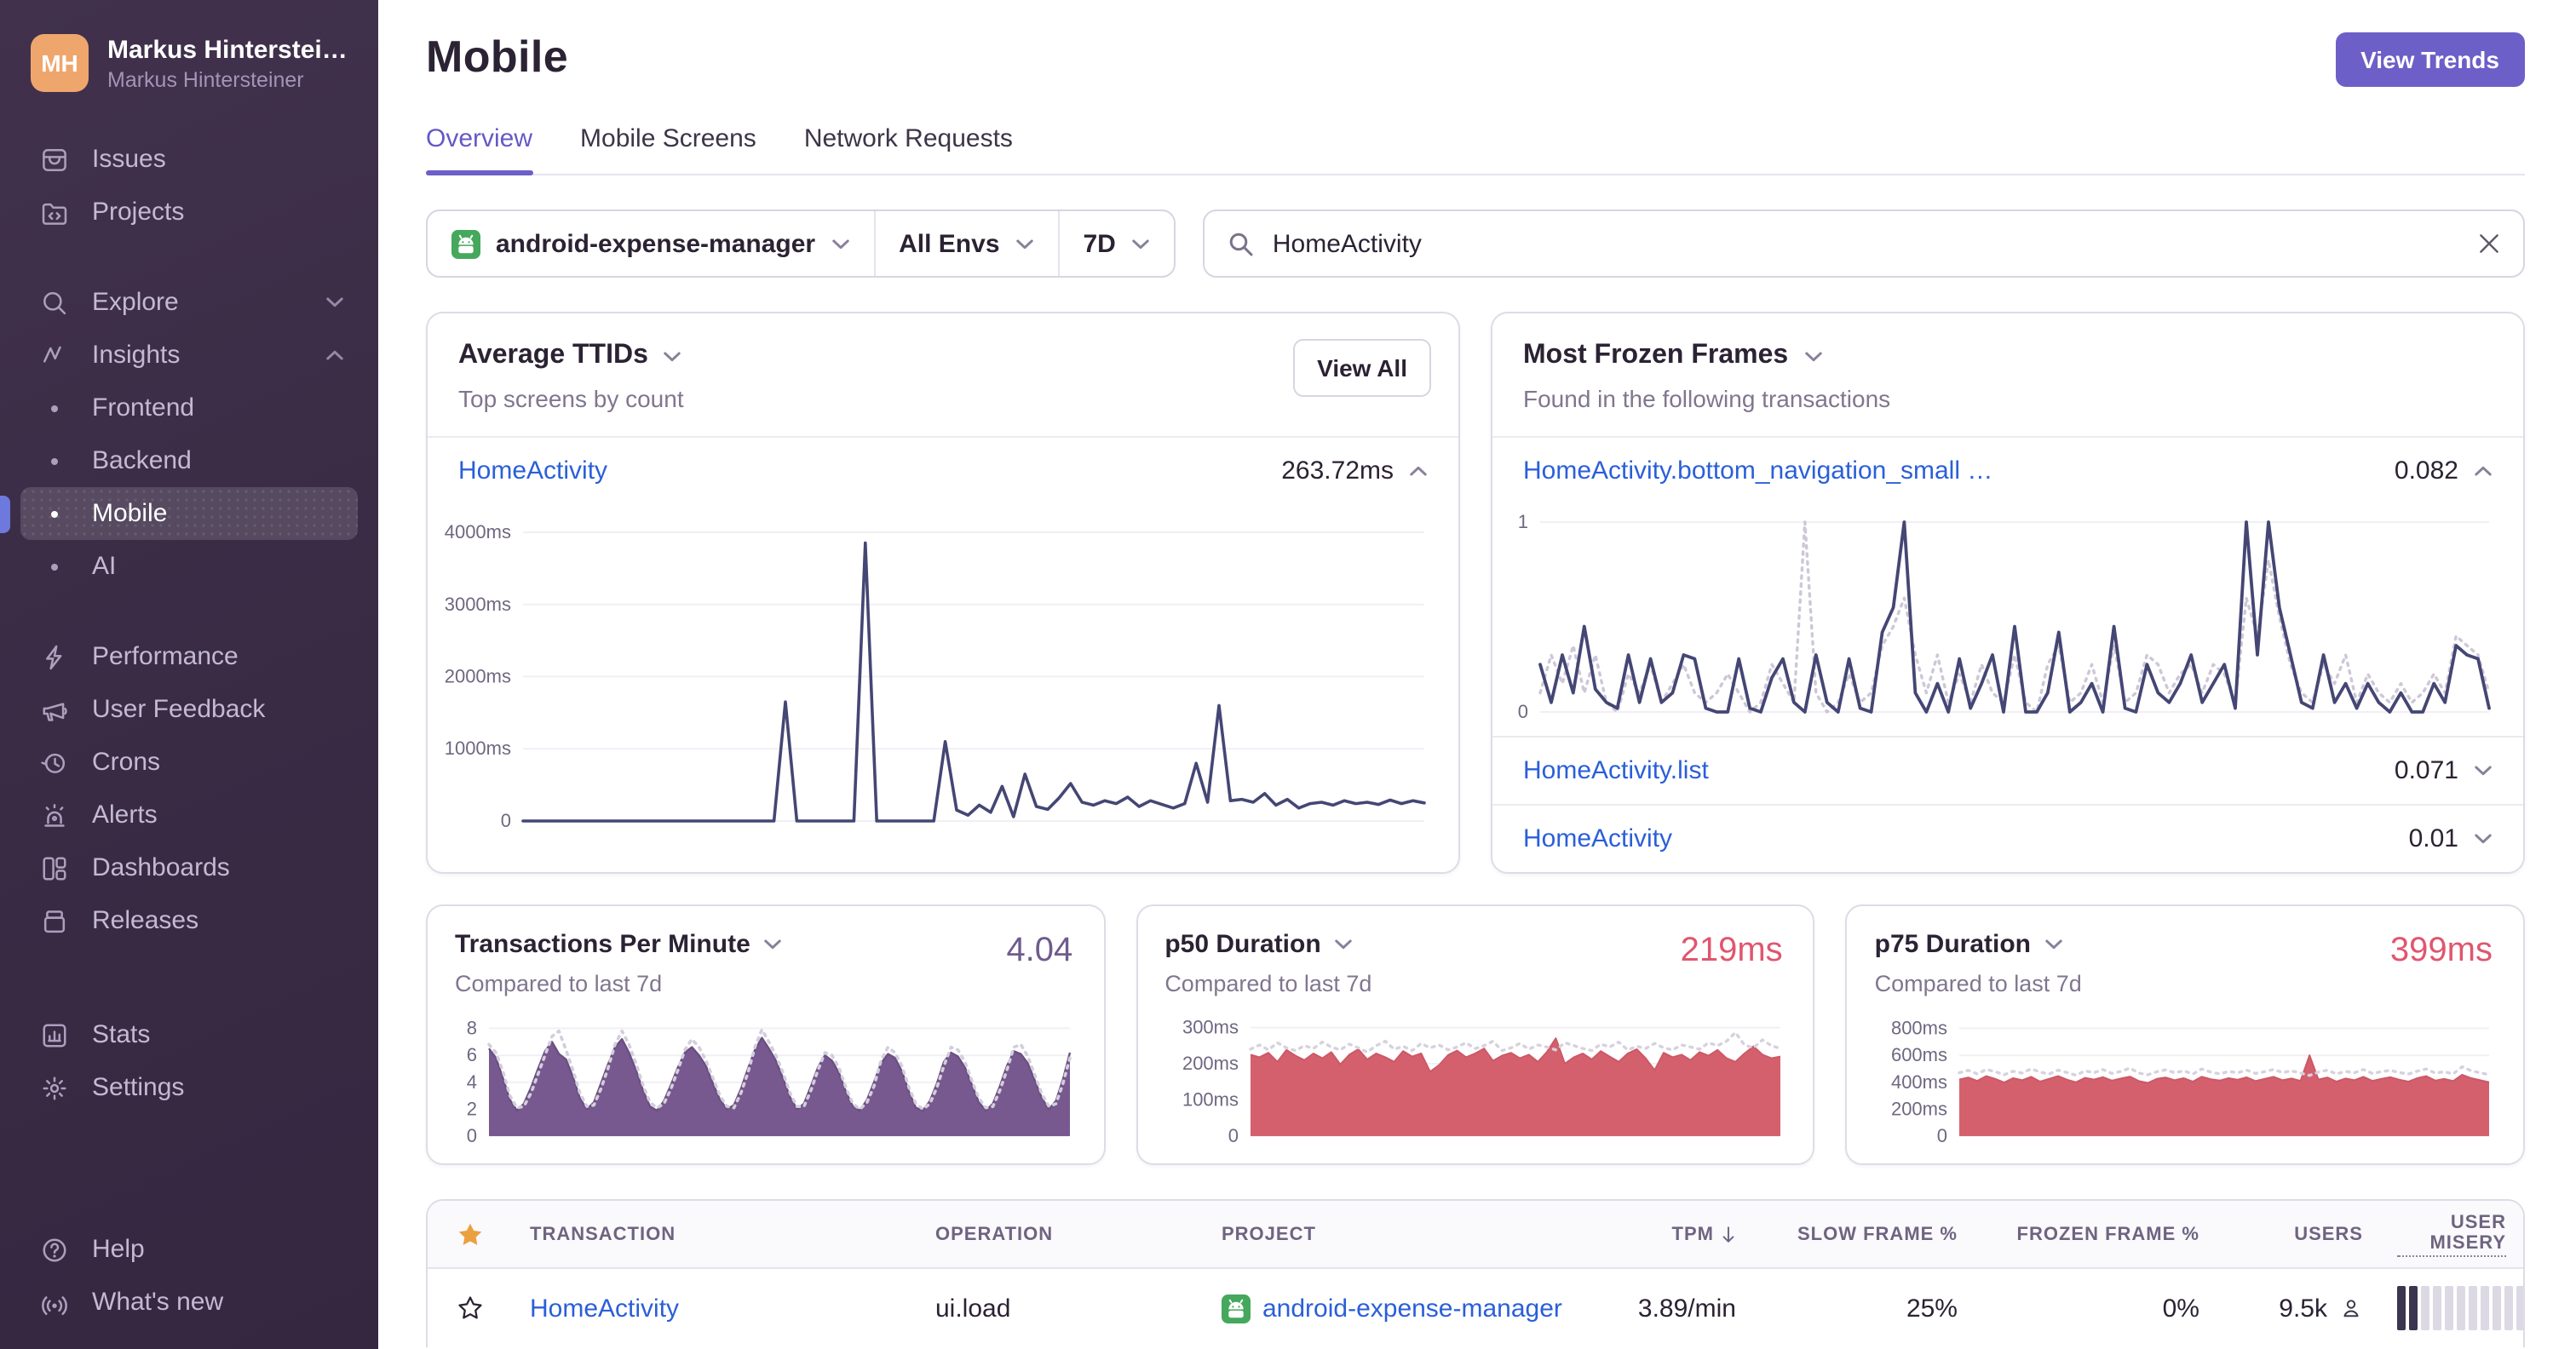 The height and width of the screenshot is (1349, 2576). Describe the element at coordinates (931, 669) in the screenshot. I see `ttid-chart: 4000ms 3000ms 2000ms 1000ms 0` at that location.